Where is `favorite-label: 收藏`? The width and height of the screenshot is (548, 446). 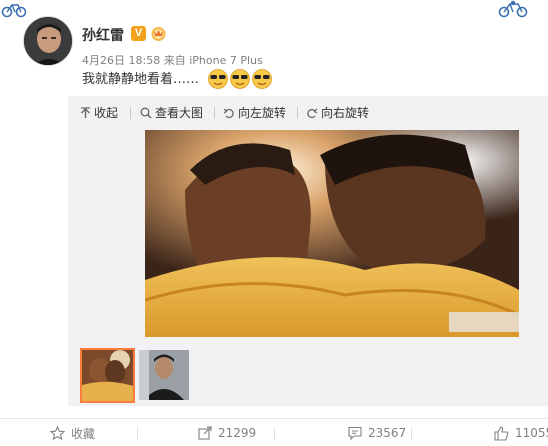 favorite-label: 收藏 is located at coordinates (83, 433).